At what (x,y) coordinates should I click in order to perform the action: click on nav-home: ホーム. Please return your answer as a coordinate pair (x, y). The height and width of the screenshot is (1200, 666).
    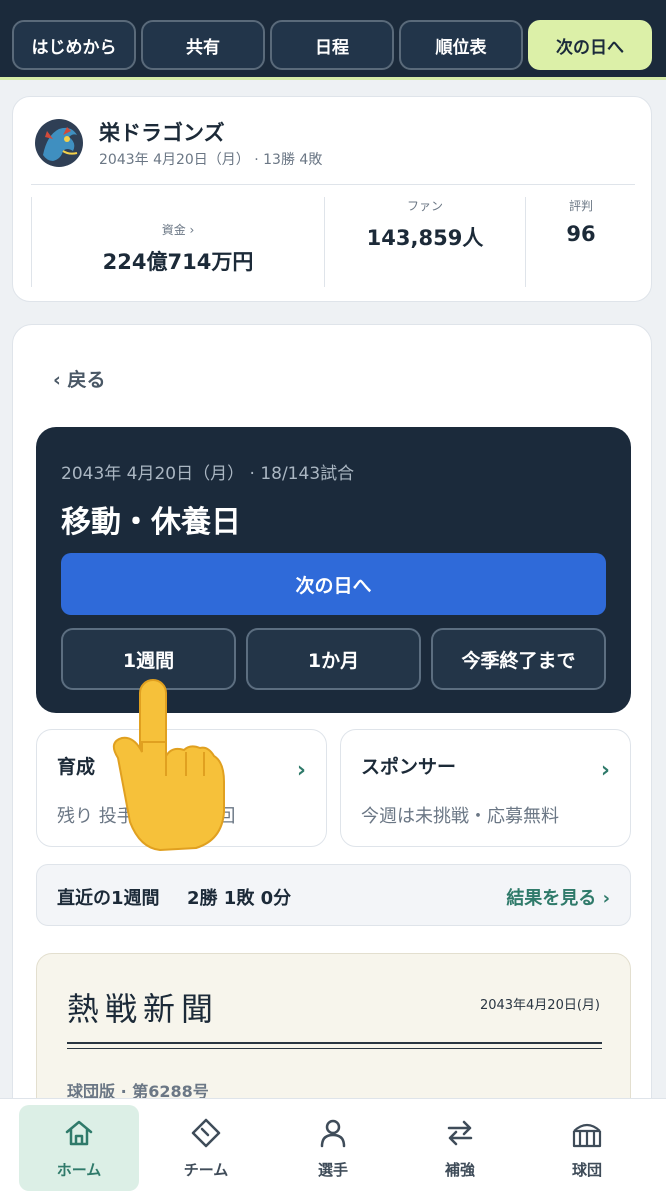
    Looking at the image, I should click on (79, 1148).